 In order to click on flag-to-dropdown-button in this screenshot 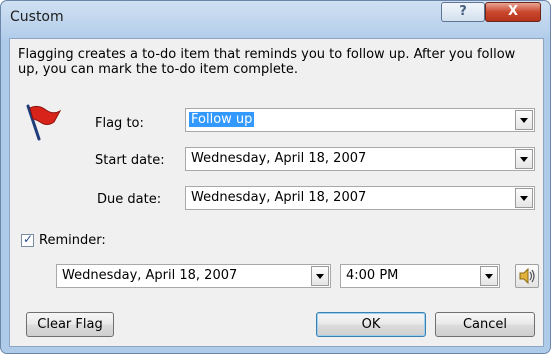, I will do `click(524, 120)`.